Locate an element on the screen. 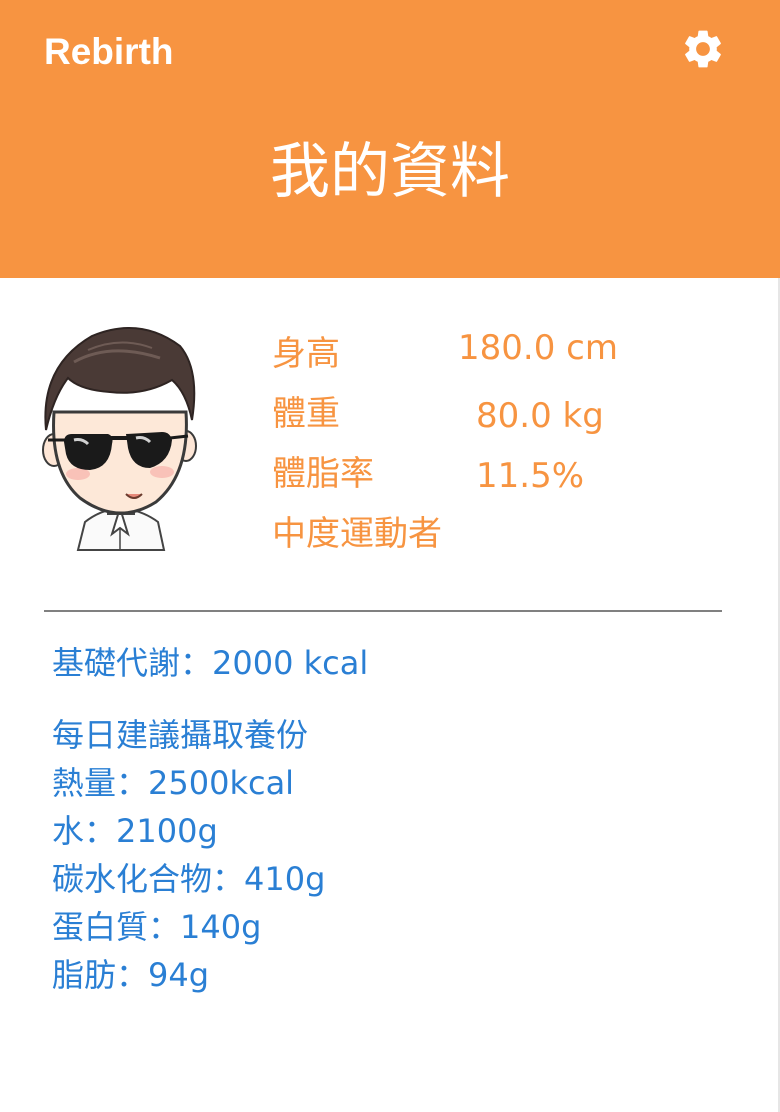 The height and width of the screenshot is (1112, 780). body-fat-value: 11.5% is located at coordinates (530, 476).